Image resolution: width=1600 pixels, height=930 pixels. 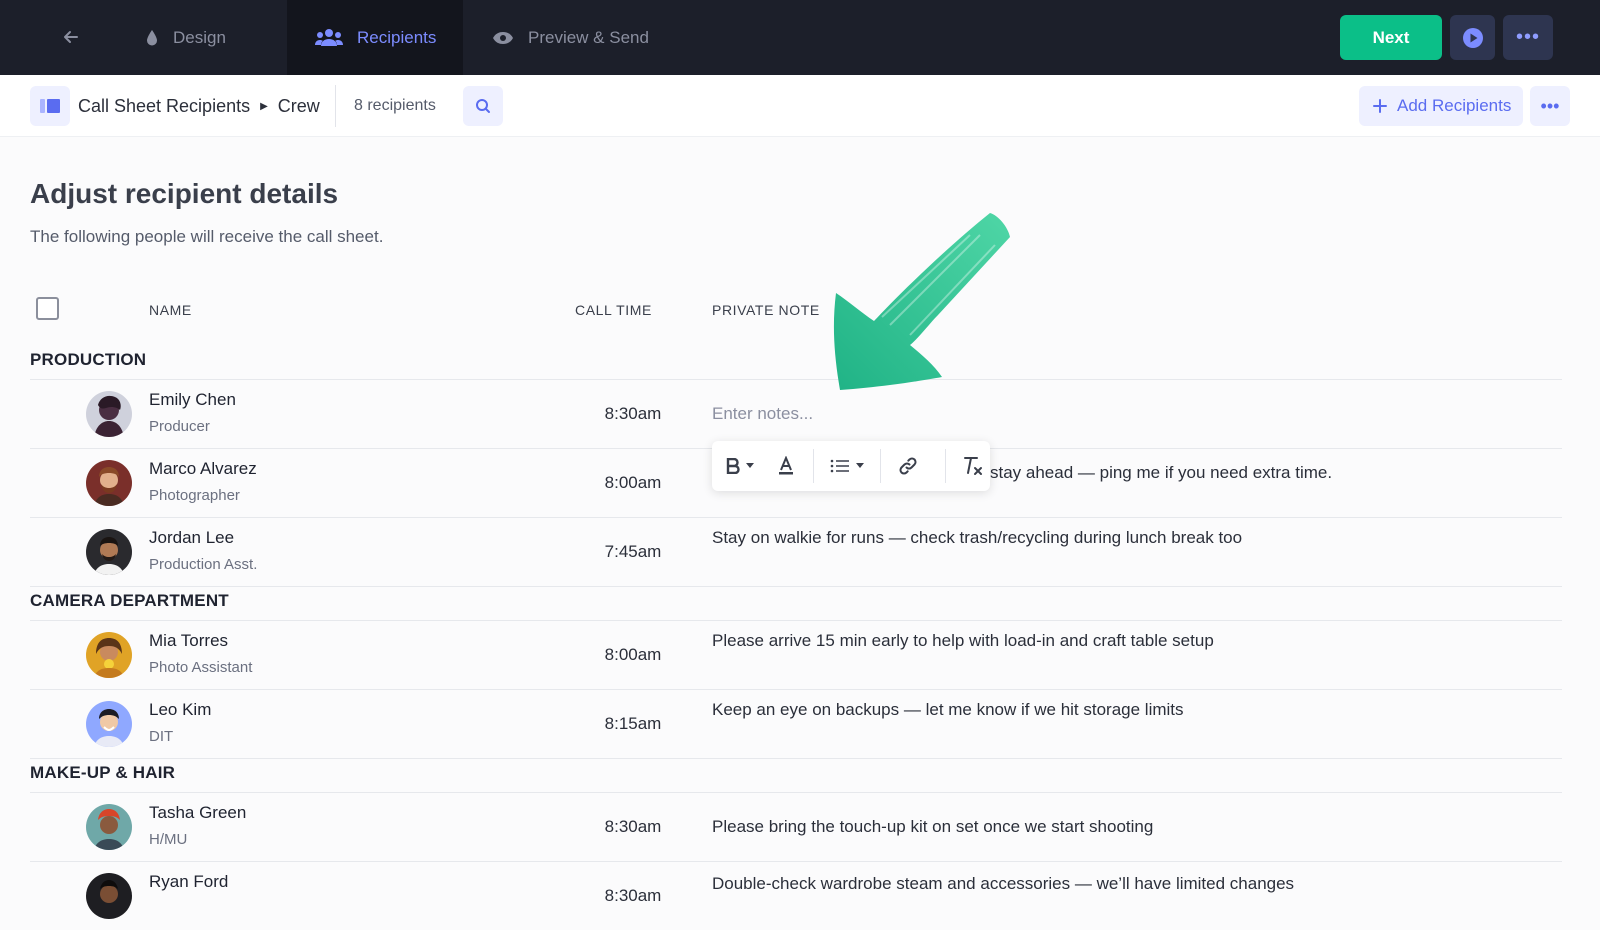 I want to click on bold-icon, so click(x=734, y=466).